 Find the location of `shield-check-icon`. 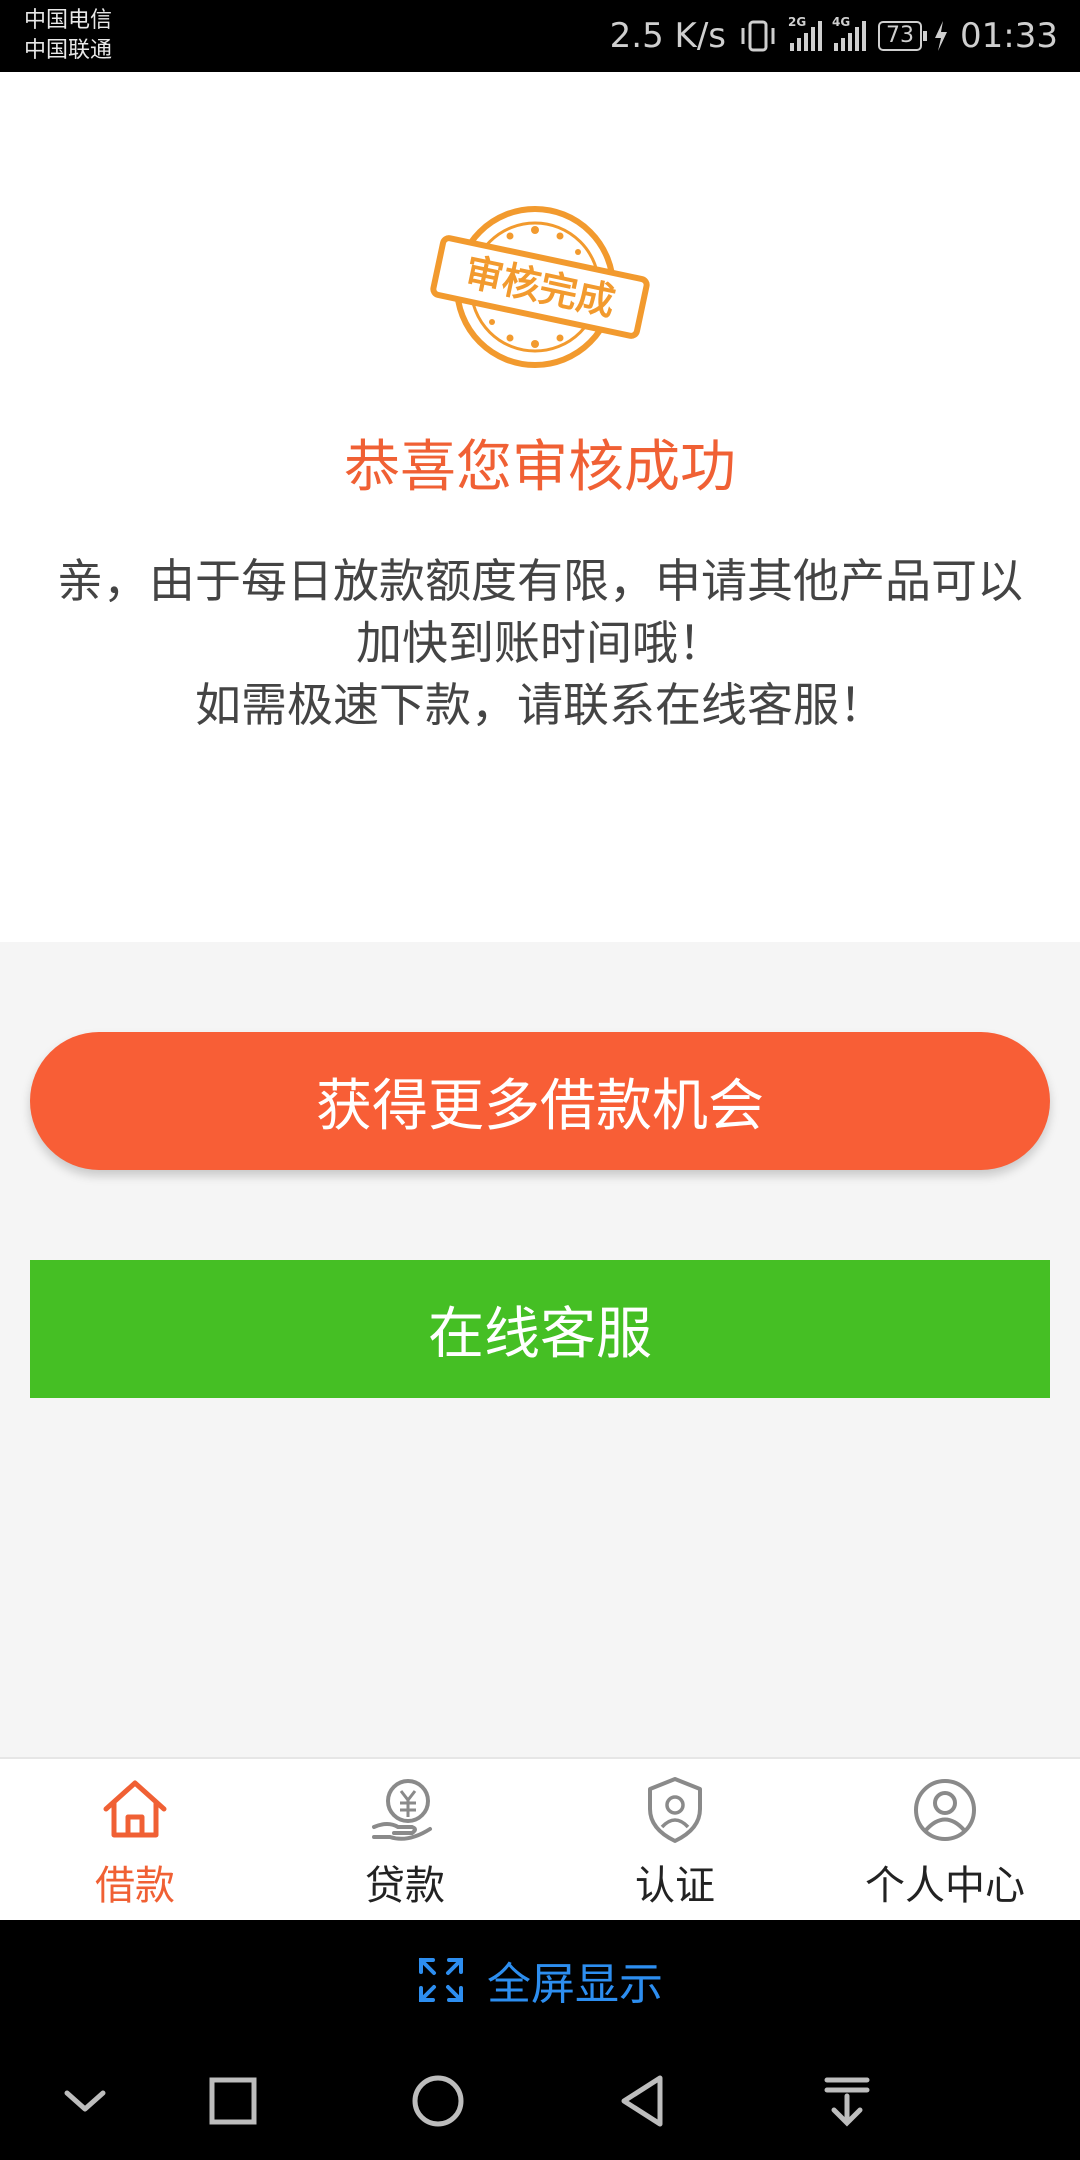

shield-check-icon is located at coordinates (675, 1810).